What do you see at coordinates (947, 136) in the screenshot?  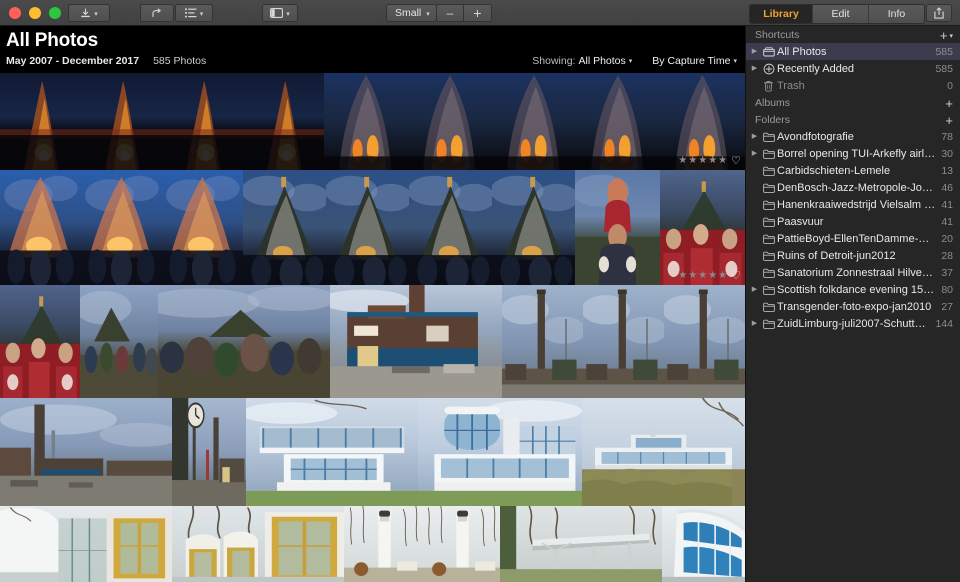 I see `sidebar-item-count: 78` at bounding box center [947, 136].